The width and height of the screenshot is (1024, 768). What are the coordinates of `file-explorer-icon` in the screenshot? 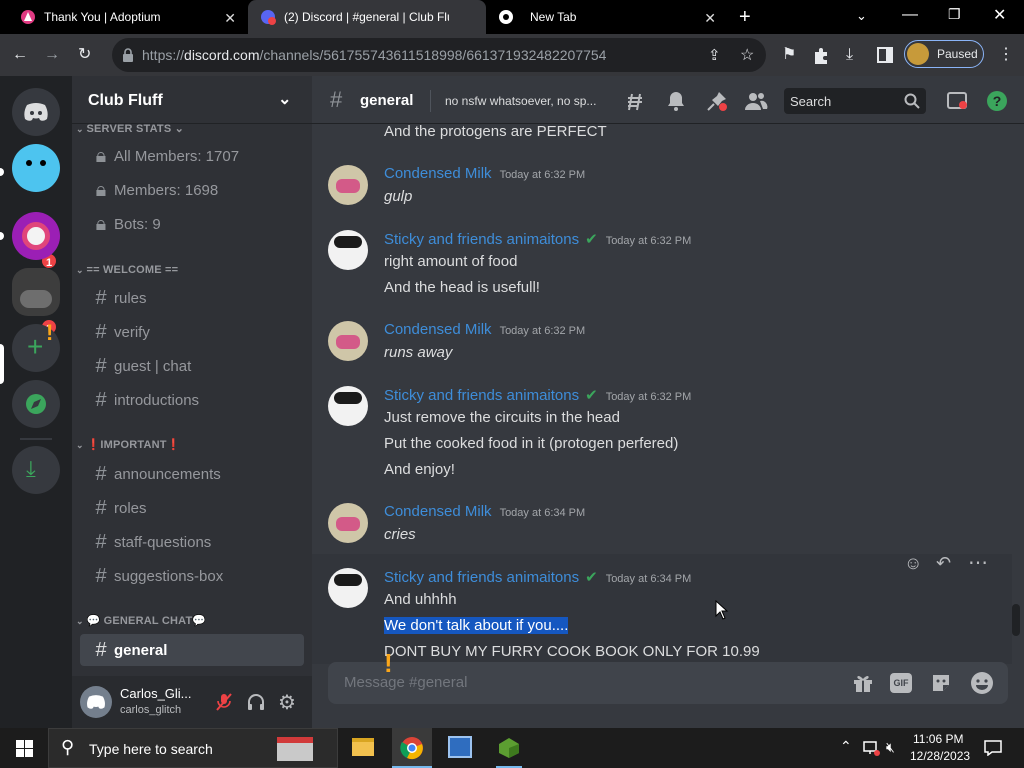 It's located at (363, 747).